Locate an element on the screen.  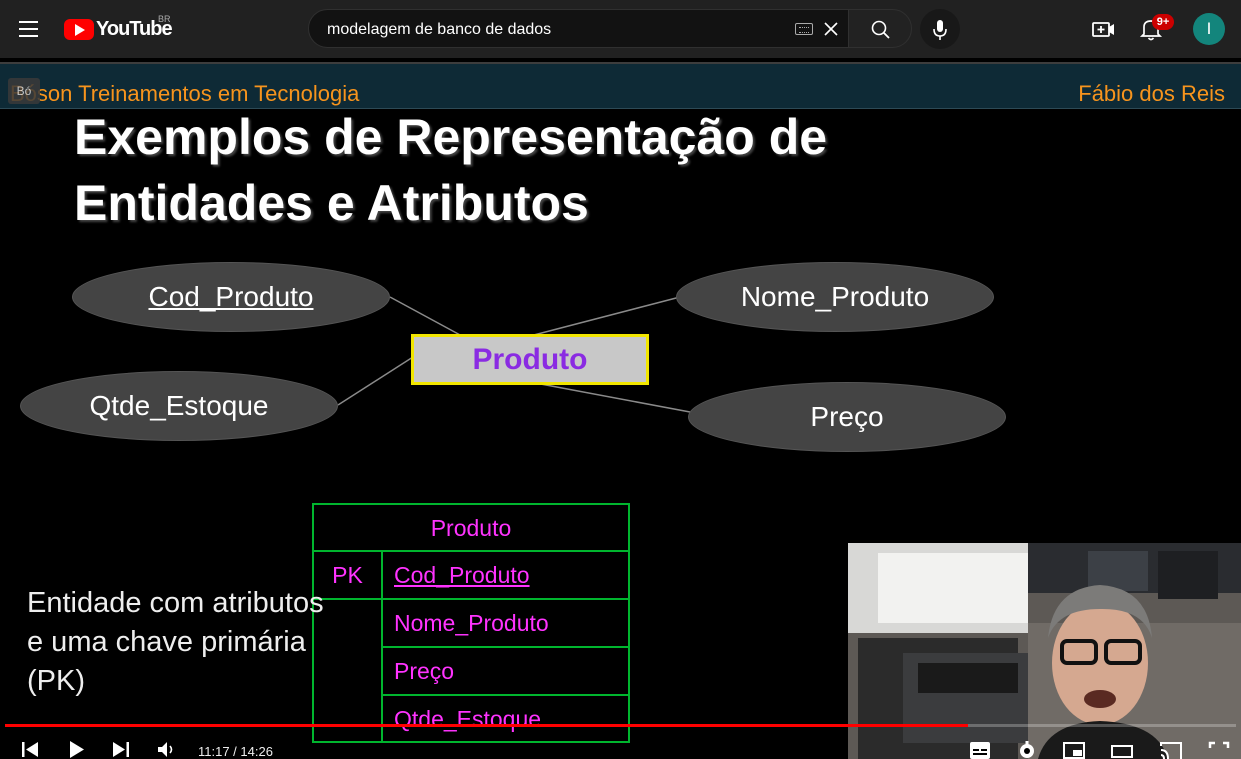
entity-produto: Produto is located at coordinates (530, 359).